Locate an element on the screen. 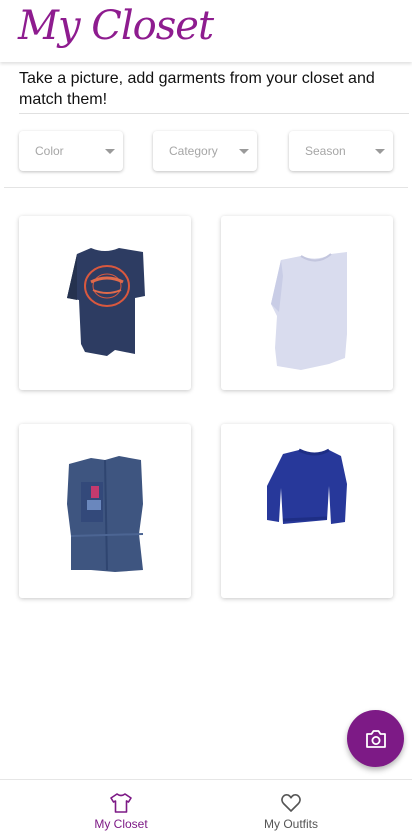  app-logo-title: My Closet is located at coordinates (116, 26).